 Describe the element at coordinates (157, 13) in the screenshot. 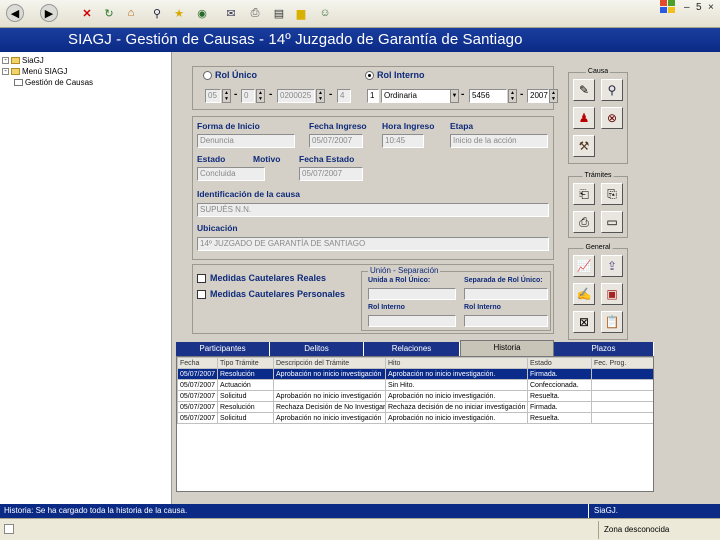

I see `search-icon: ⚲` at that location.